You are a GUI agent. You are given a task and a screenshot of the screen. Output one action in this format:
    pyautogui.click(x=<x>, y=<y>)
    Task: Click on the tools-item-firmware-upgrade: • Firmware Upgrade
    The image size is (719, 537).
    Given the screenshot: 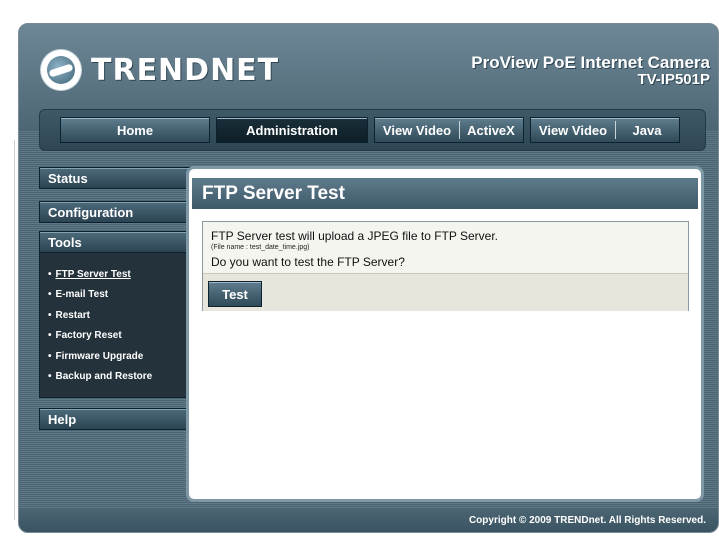 What is the action you would take?
    pyautogui.click(x=100, y=356)
    